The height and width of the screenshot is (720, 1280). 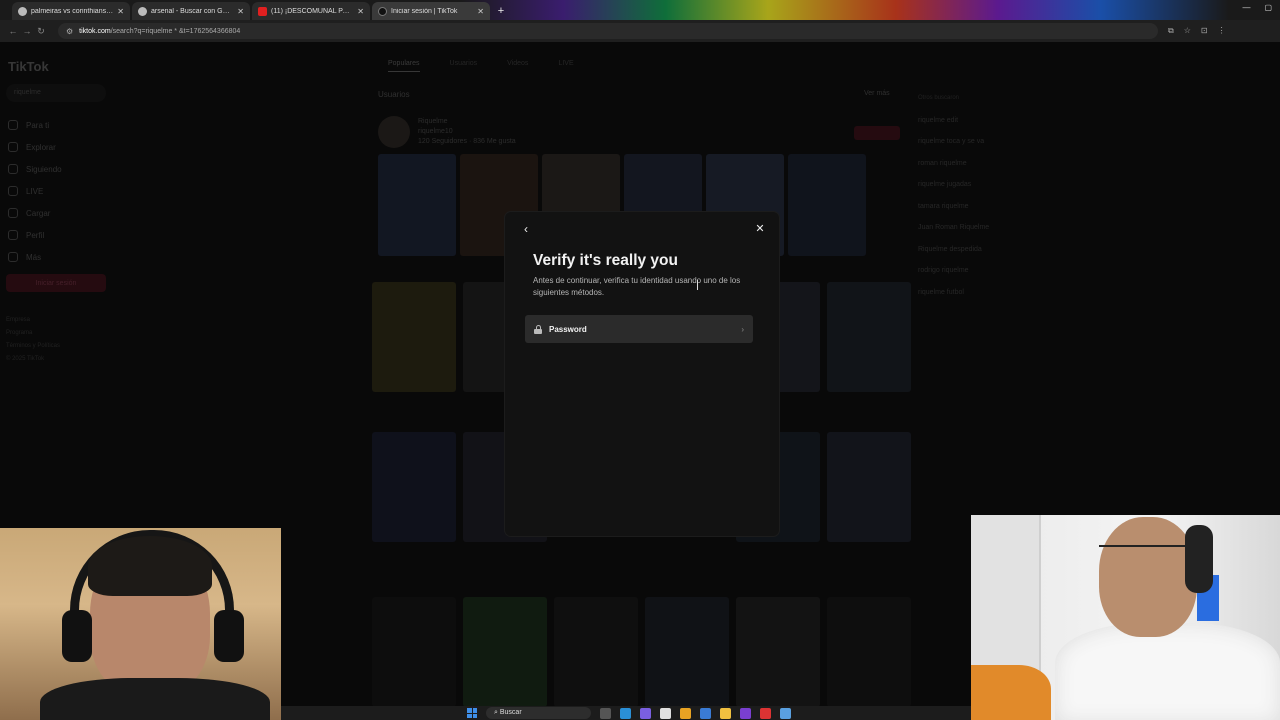 I want to click on text-cursor, so click(x=698, y=285).